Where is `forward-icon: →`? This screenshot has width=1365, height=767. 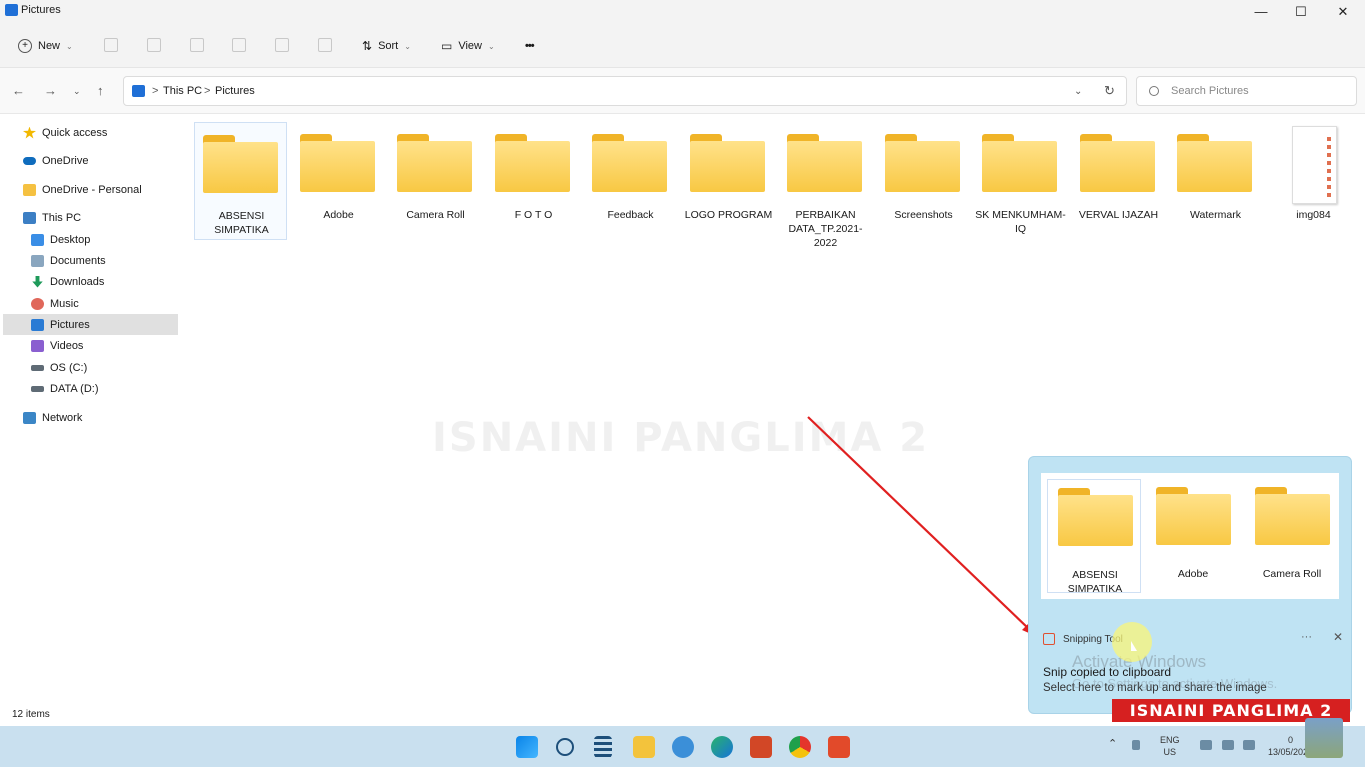 forward-icon: → is located at coordinates (50, 90).